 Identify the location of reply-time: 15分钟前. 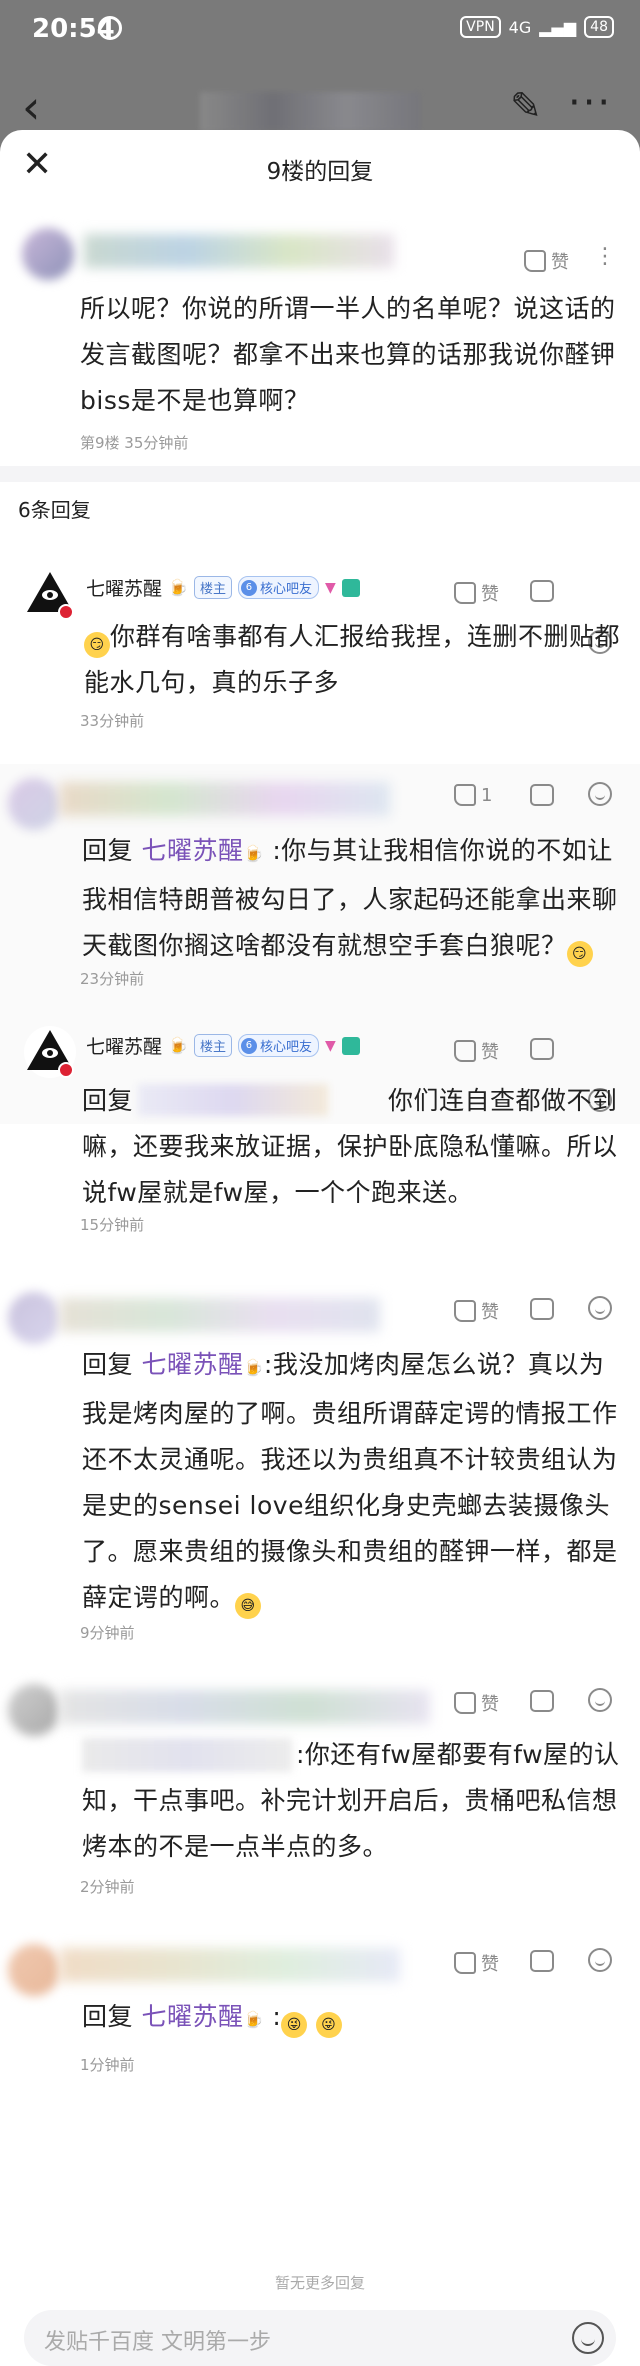
(112, 1225).